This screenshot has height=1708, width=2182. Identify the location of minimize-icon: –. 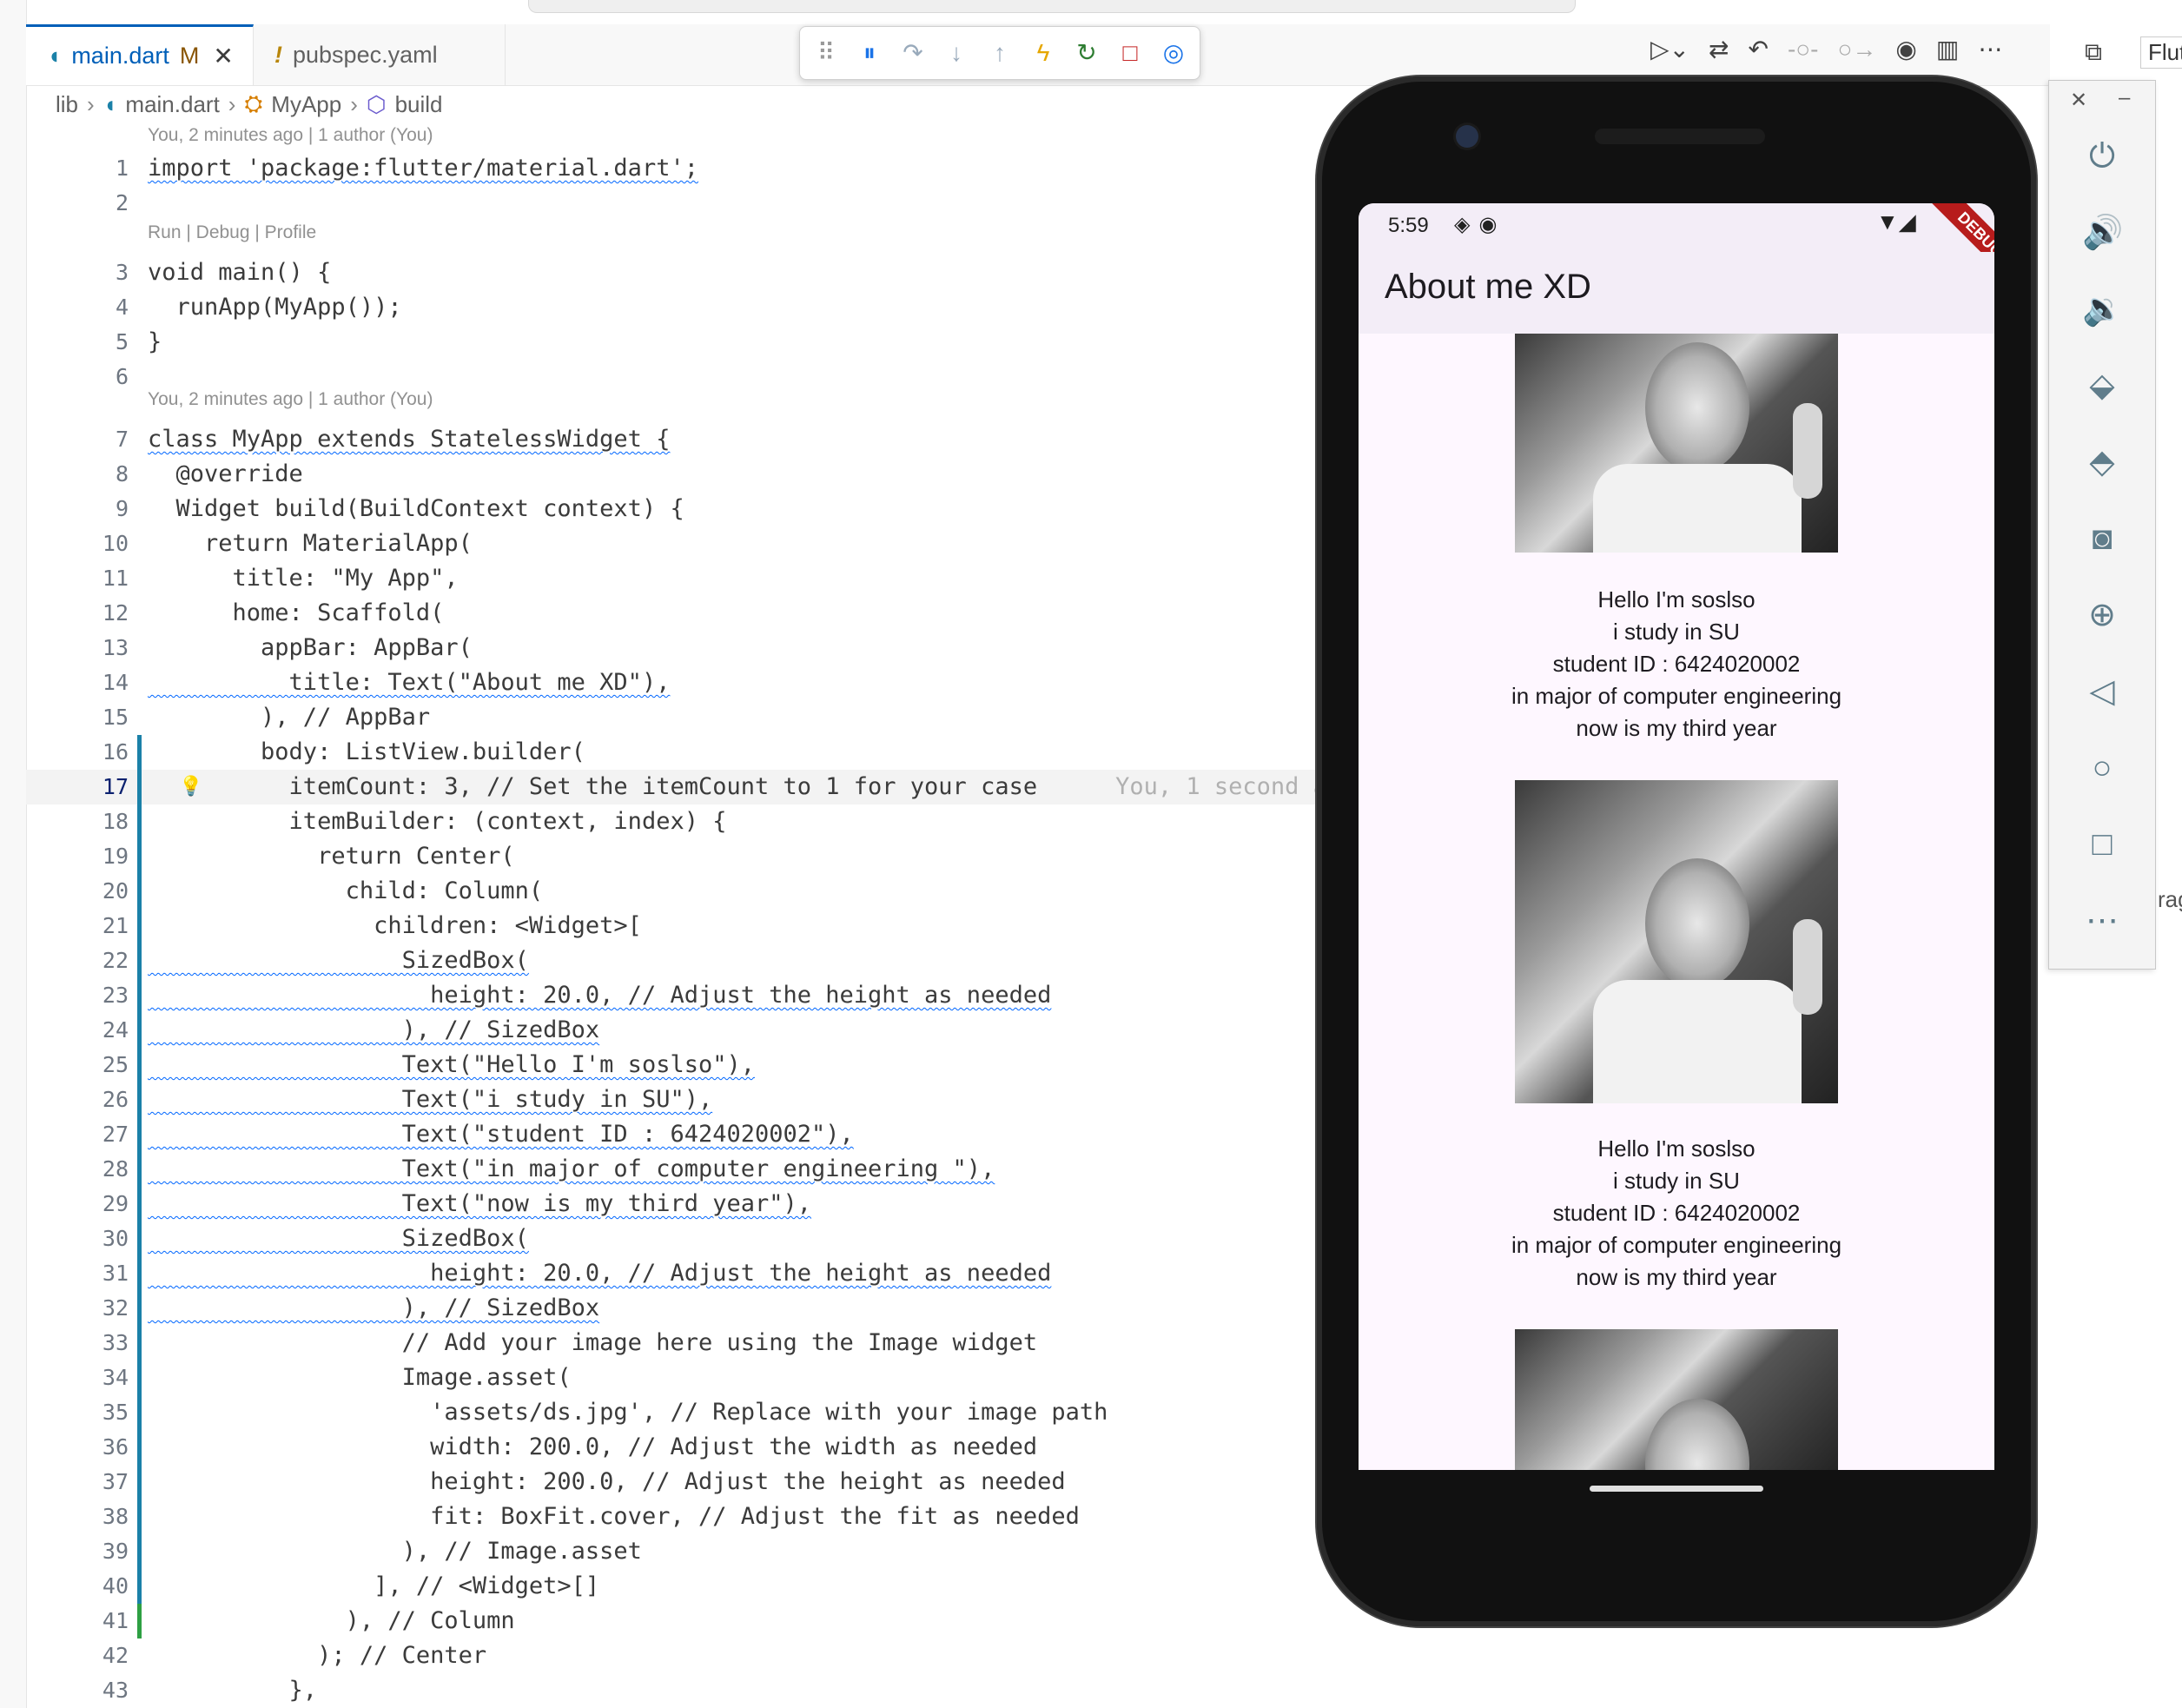
(2124, 98).